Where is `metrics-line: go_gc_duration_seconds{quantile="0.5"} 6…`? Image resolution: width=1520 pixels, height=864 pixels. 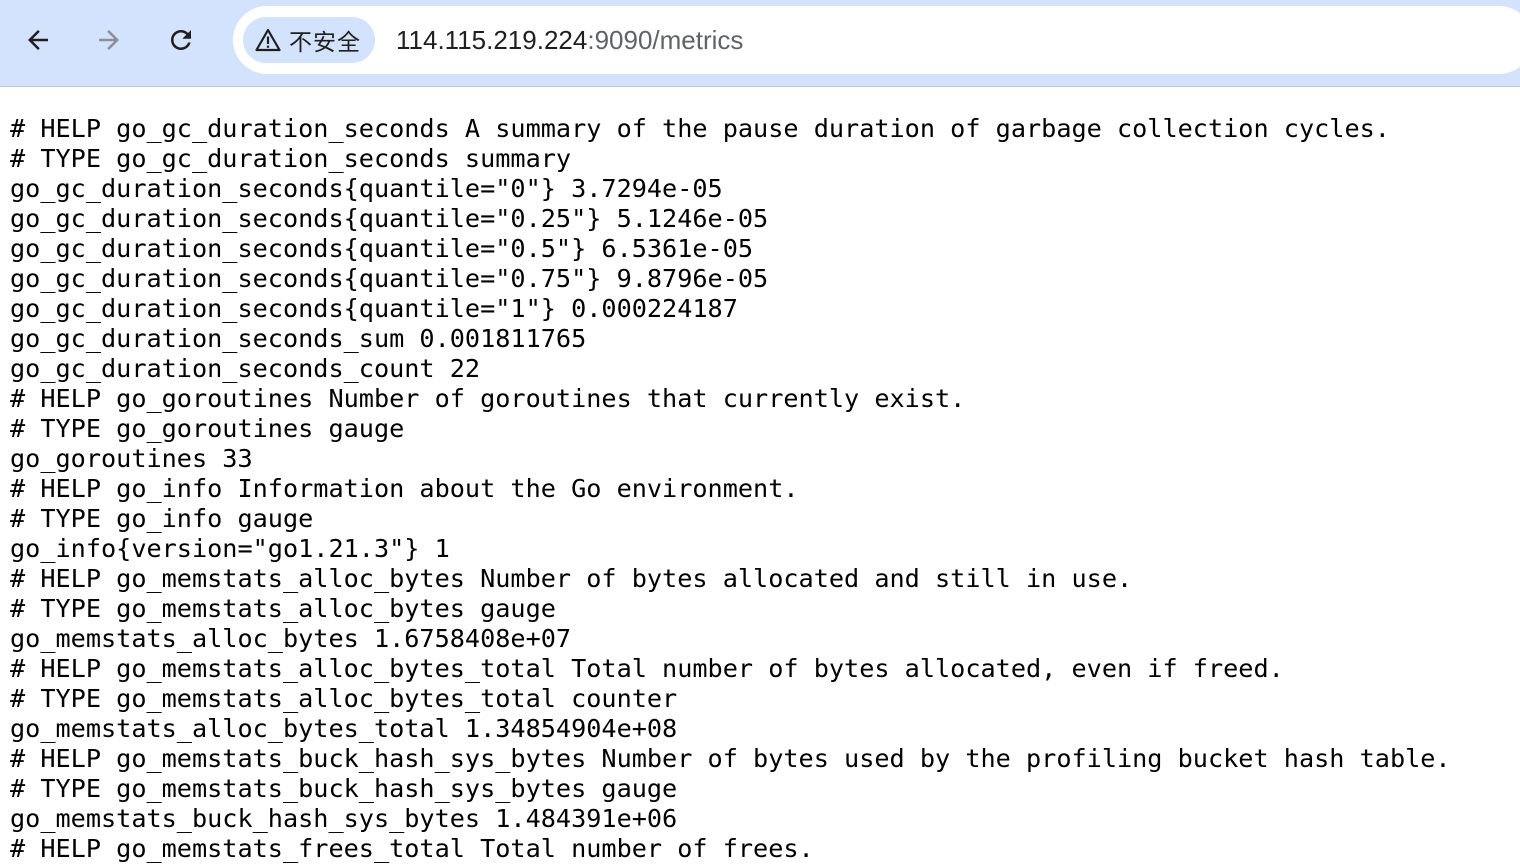
metrics-line: go_gc_duration_seconds{quantile="0.5"} 6… is located at coordinates (382, 248).